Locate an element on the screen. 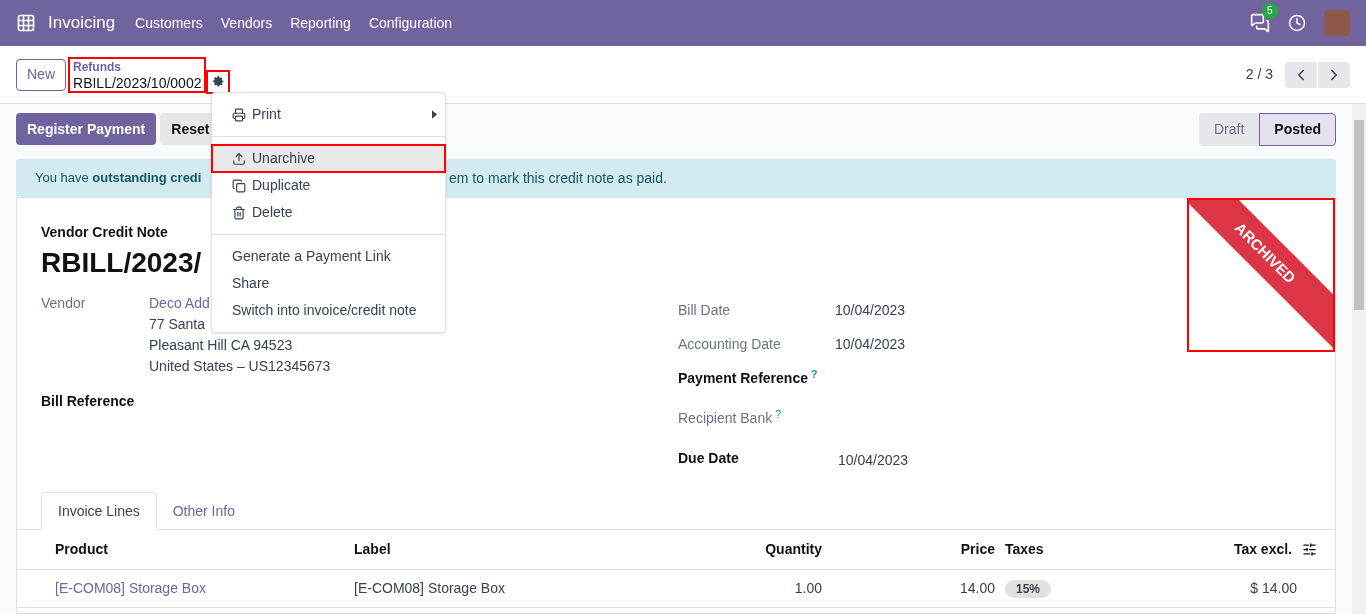  table-cell-text: [E-COM08] Storage Box is located at coordinates (430, 588).